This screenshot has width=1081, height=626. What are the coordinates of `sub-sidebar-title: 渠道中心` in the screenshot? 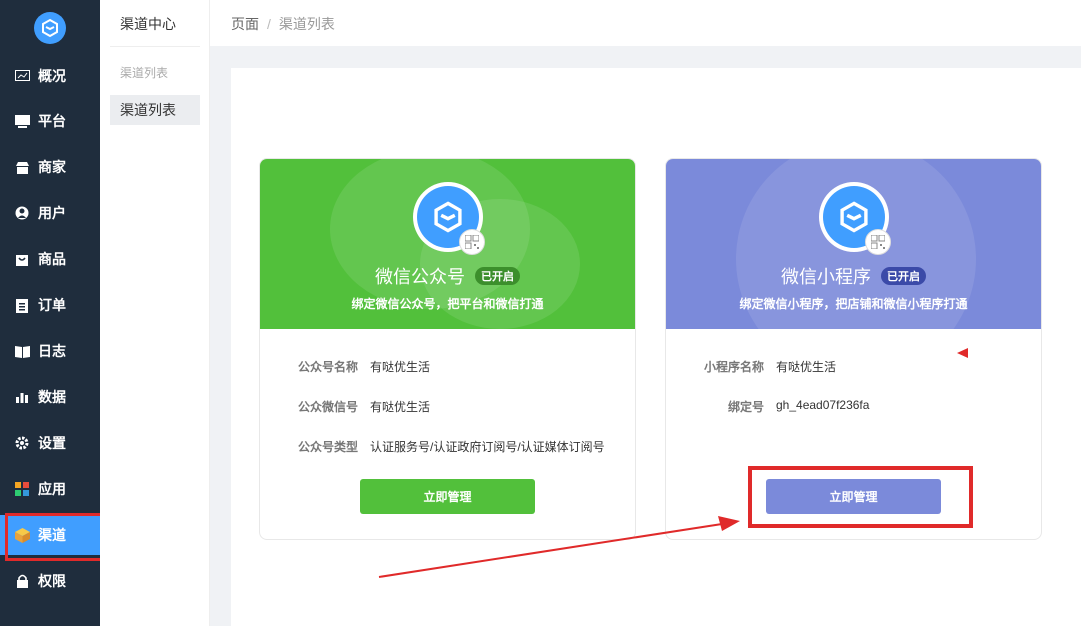 It's located at (148, 24).